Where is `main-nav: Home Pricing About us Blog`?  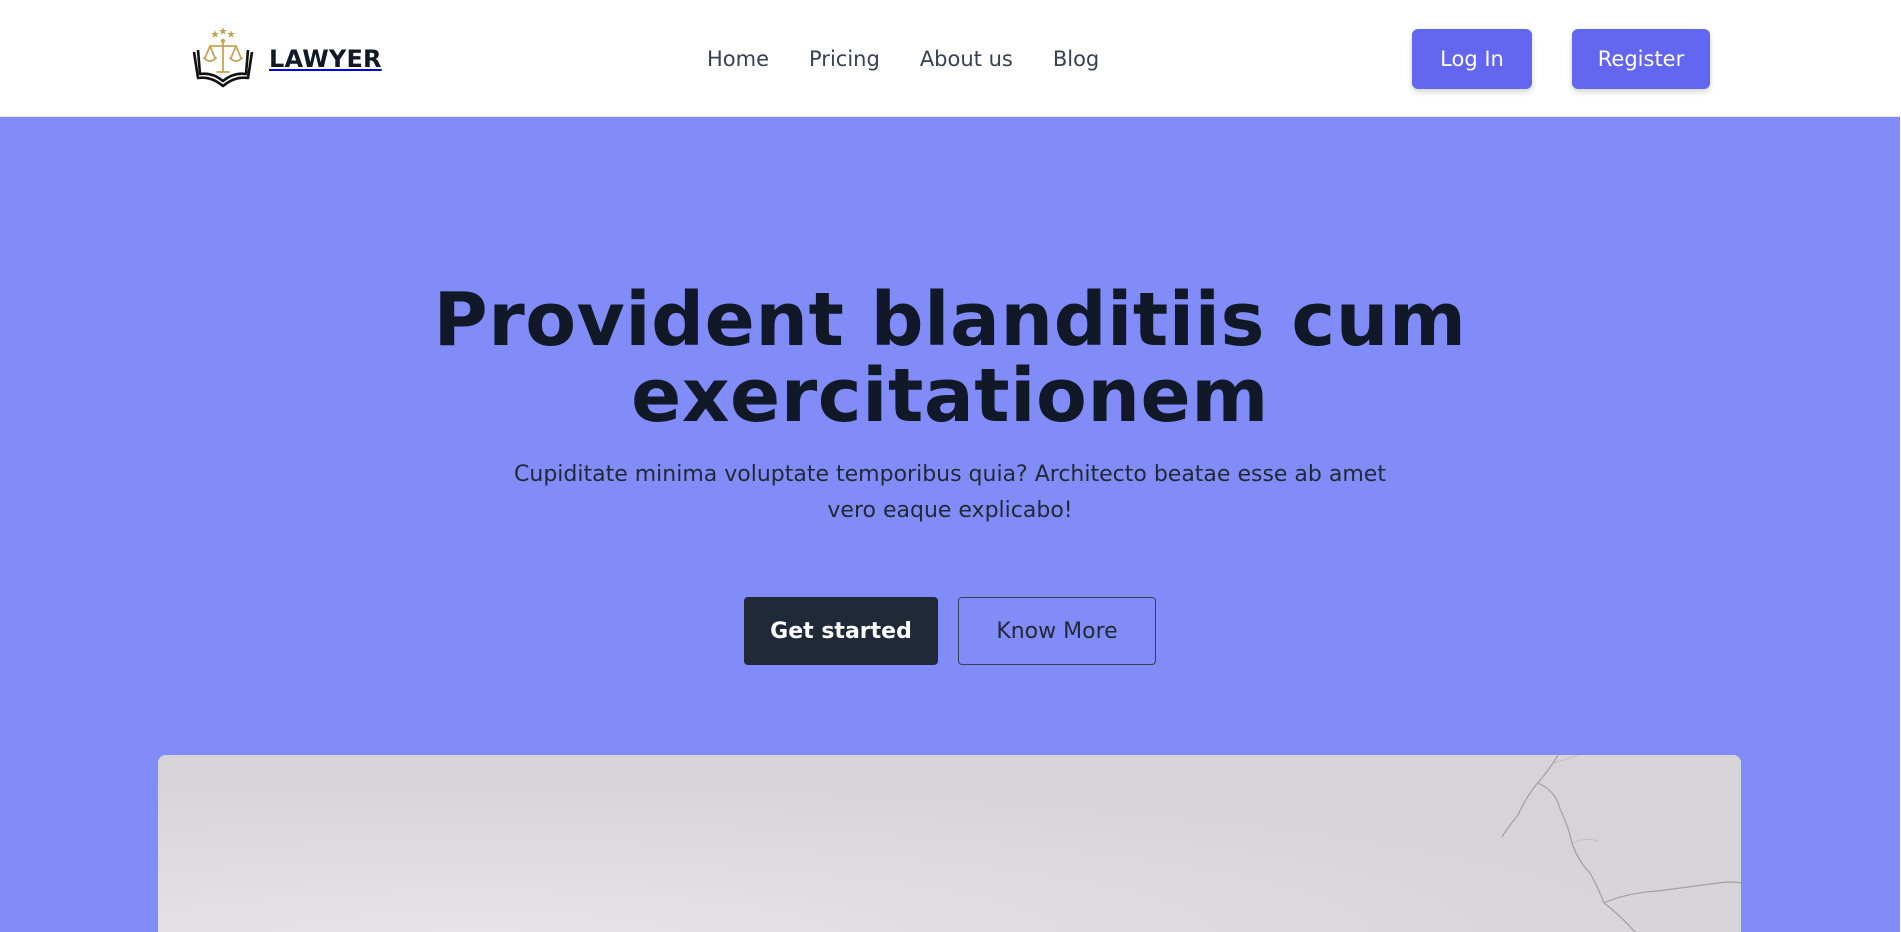
main-nav: Home Pricing About us Blog is located at coordinates (903, 59).